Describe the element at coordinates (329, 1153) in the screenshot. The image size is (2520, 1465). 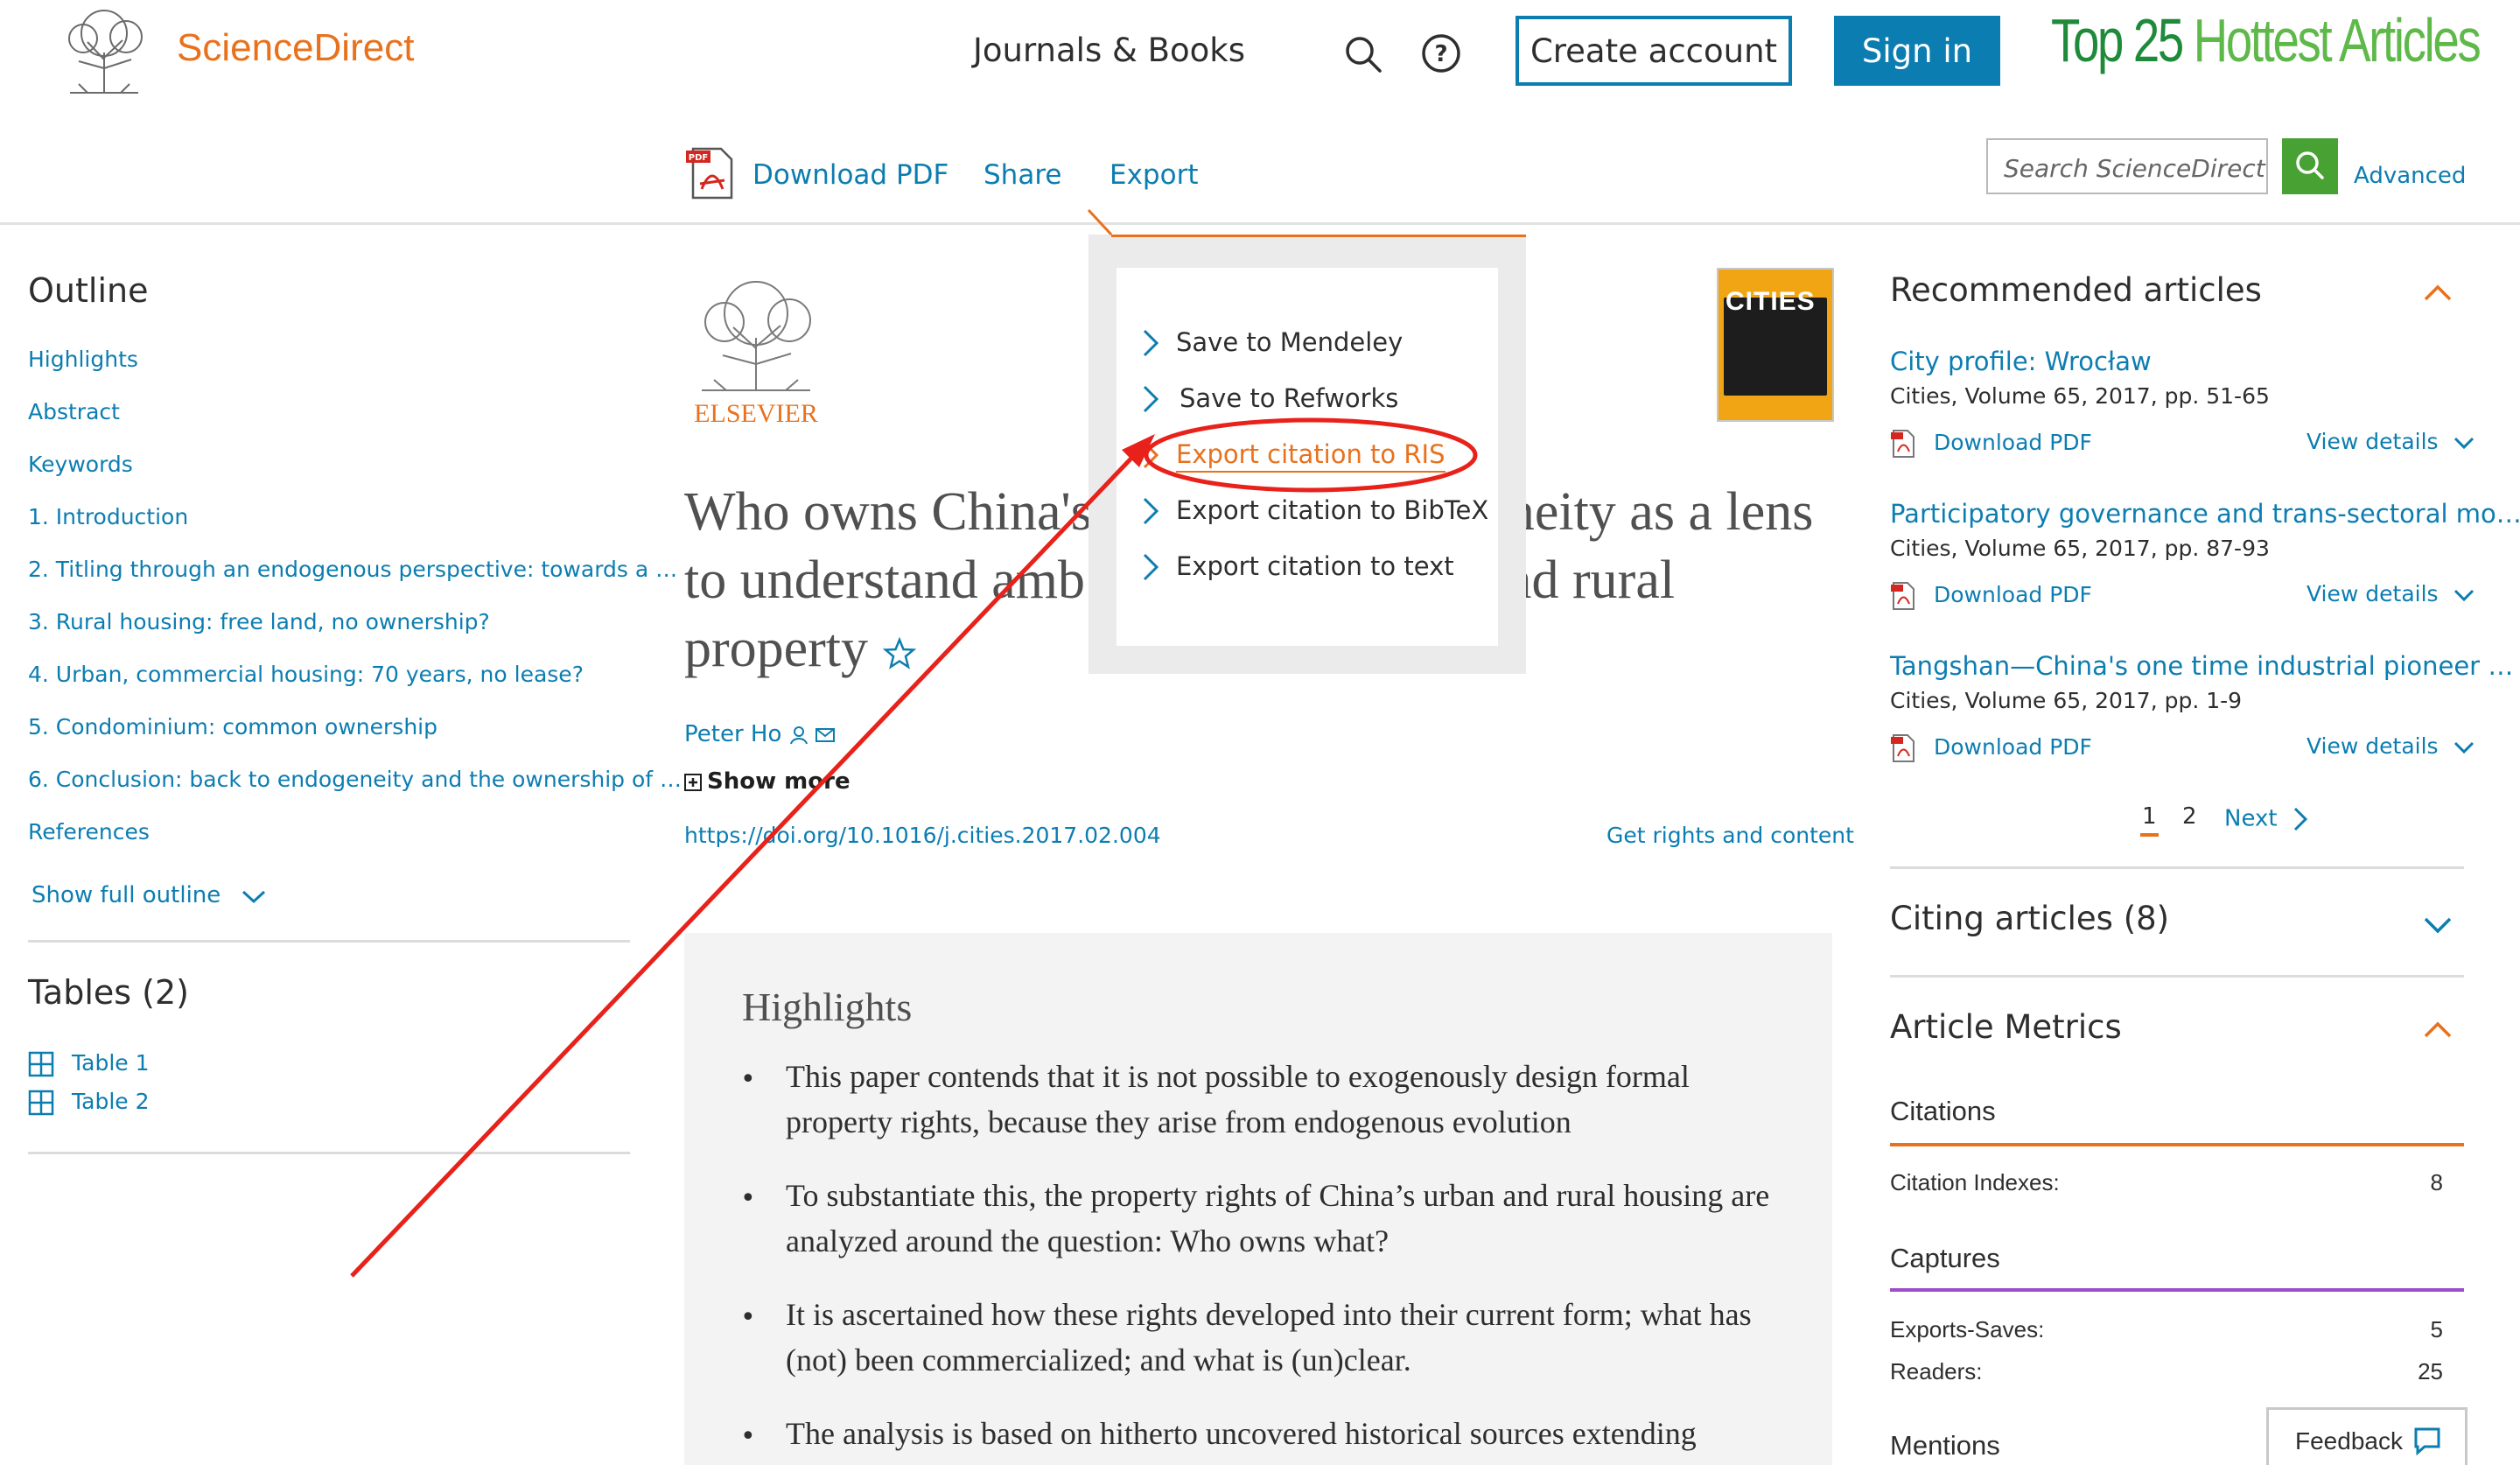
I see `tables-divider` at that location.